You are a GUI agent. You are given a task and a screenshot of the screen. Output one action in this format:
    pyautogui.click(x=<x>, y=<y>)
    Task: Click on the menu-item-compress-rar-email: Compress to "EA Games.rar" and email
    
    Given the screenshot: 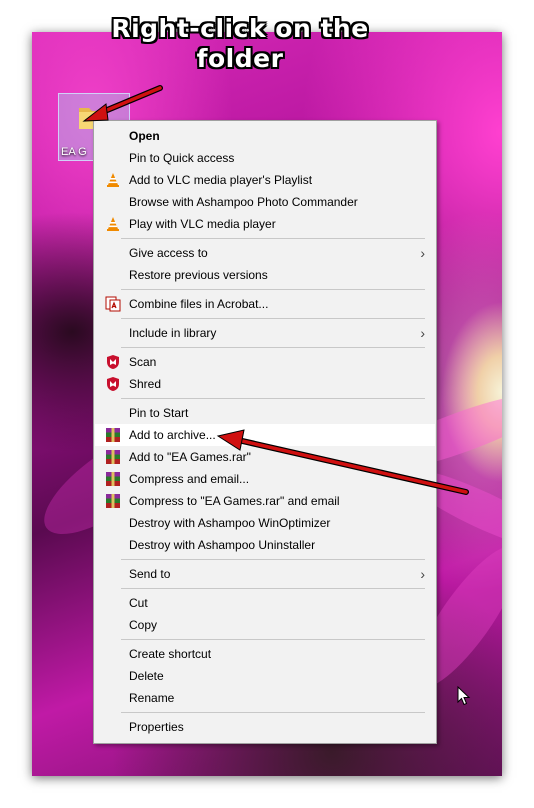 What is the action you would take?
    pyautogui.click(x=265, y=501)
    